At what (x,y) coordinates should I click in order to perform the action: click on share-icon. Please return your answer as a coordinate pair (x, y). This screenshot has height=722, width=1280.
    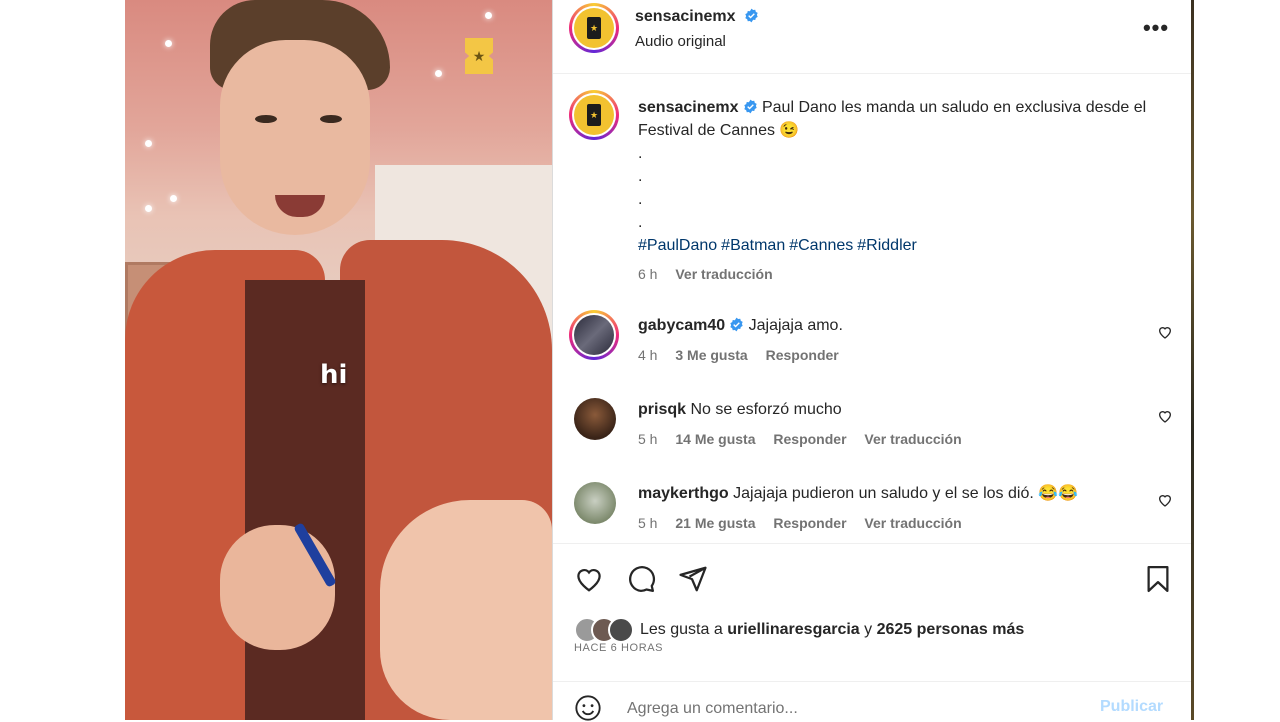
    Looking at the image, I should click on (693, 579).